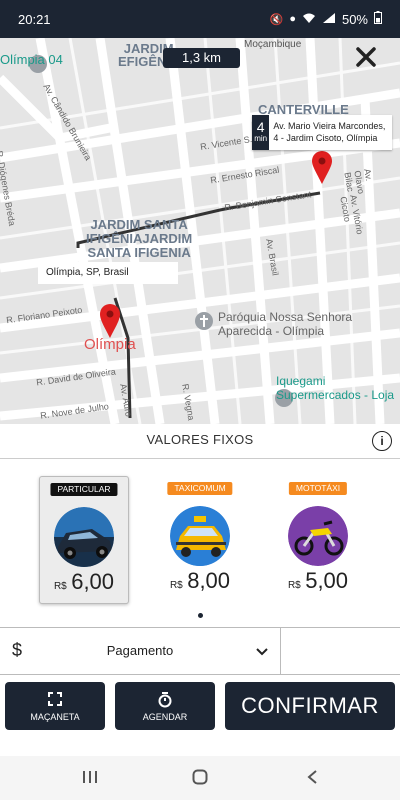 Image resolution: width=400 pixels, height=800 pixels. I want to click on agendar-label: AGENDAR, so click(165, 717).